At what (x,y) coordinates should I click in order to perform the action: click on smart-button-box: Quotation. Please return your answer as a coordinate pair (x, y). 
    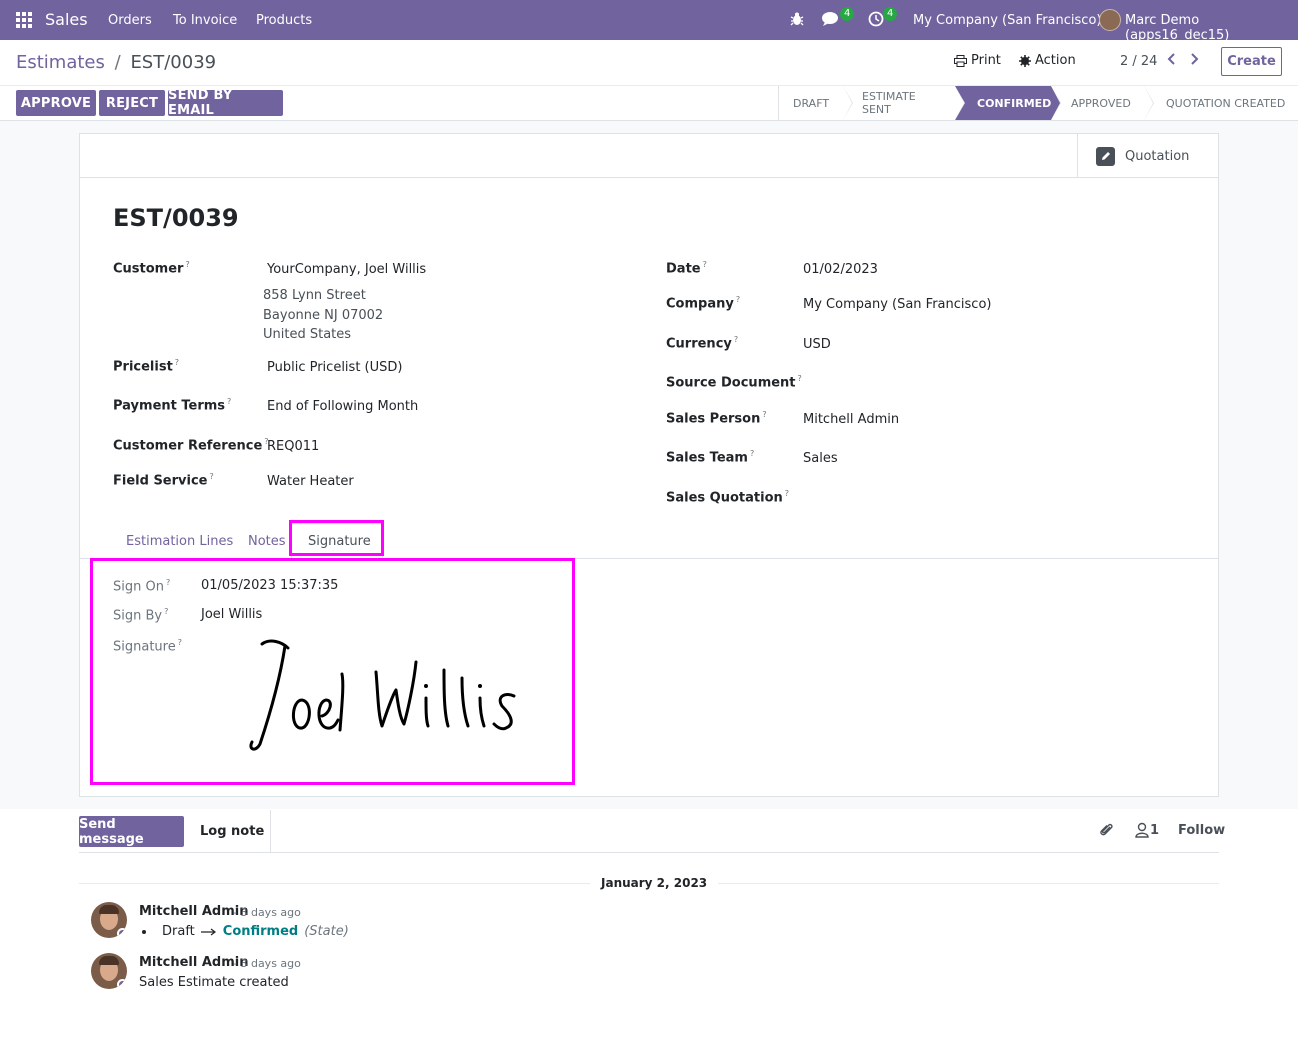
    Looking at the image, I should click on (649, 156).